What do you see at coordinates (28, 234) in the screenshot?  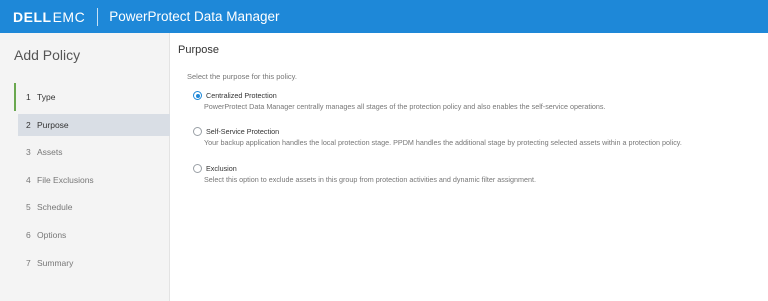 I see `step-number: 6` at bounding box center [28, 234].